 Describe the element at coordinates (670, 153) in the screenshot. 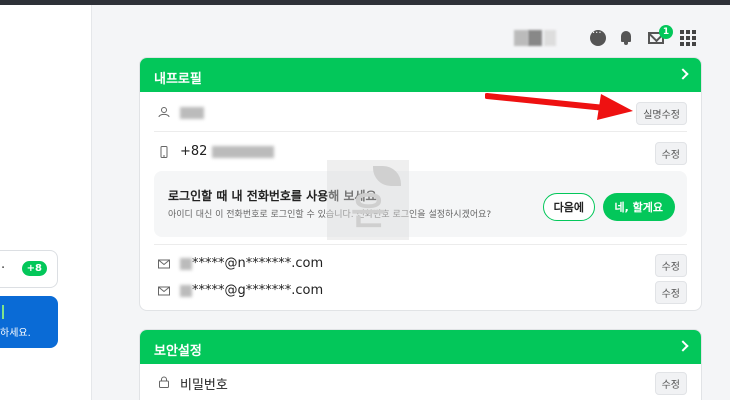

I see `phone-edit-button: 수정` at that location.